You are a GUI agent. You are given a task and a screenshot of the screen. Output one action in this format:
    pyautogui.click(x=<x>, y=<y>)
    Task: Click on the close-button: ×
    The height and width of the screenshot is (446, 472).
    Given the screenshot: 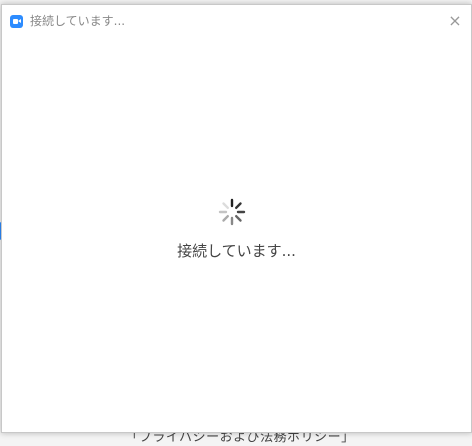 What is the action you would take?
    pyautogui.click(x=455, y=21)
    